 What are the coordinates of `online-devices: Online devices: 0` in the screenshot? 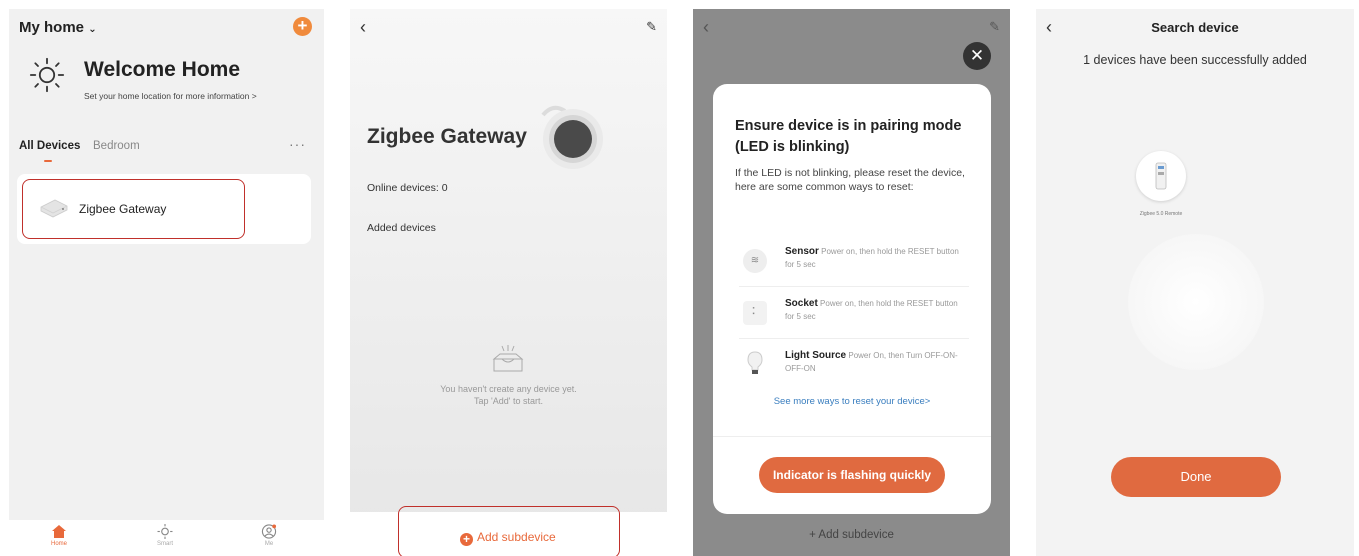 It's located at (407, 188).